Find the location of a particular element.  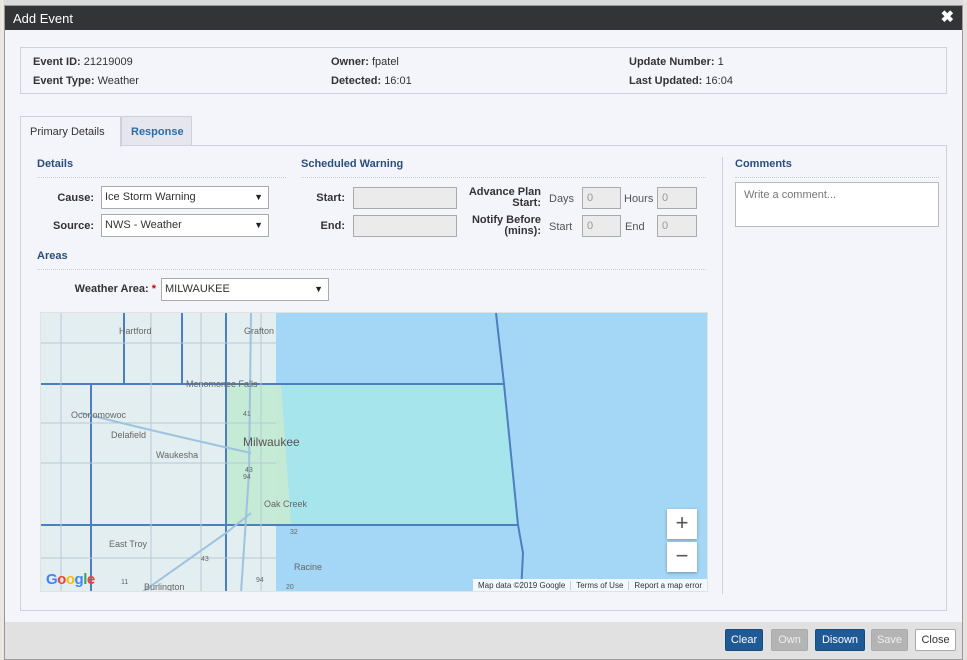

place-grafton: Grafton is located at coordinates (259, 331).